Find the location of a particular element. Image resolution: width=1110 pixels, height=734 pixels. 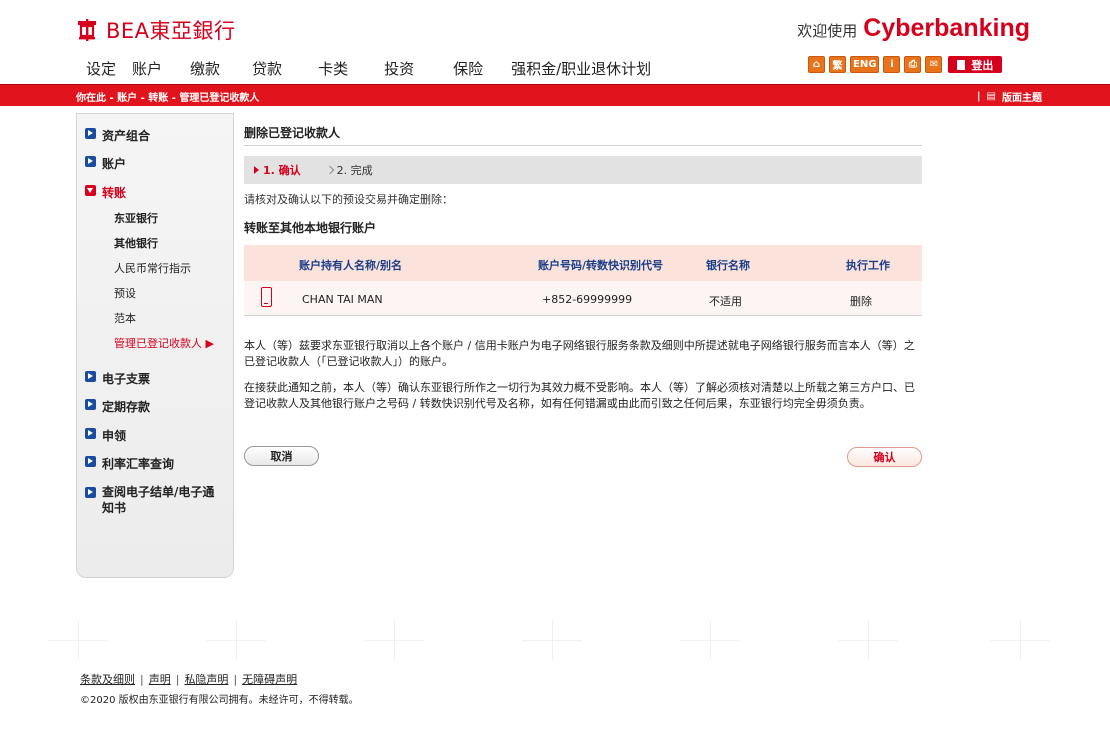

sidebar-item-transfer: 转账 is located at coordinates (105, 192).